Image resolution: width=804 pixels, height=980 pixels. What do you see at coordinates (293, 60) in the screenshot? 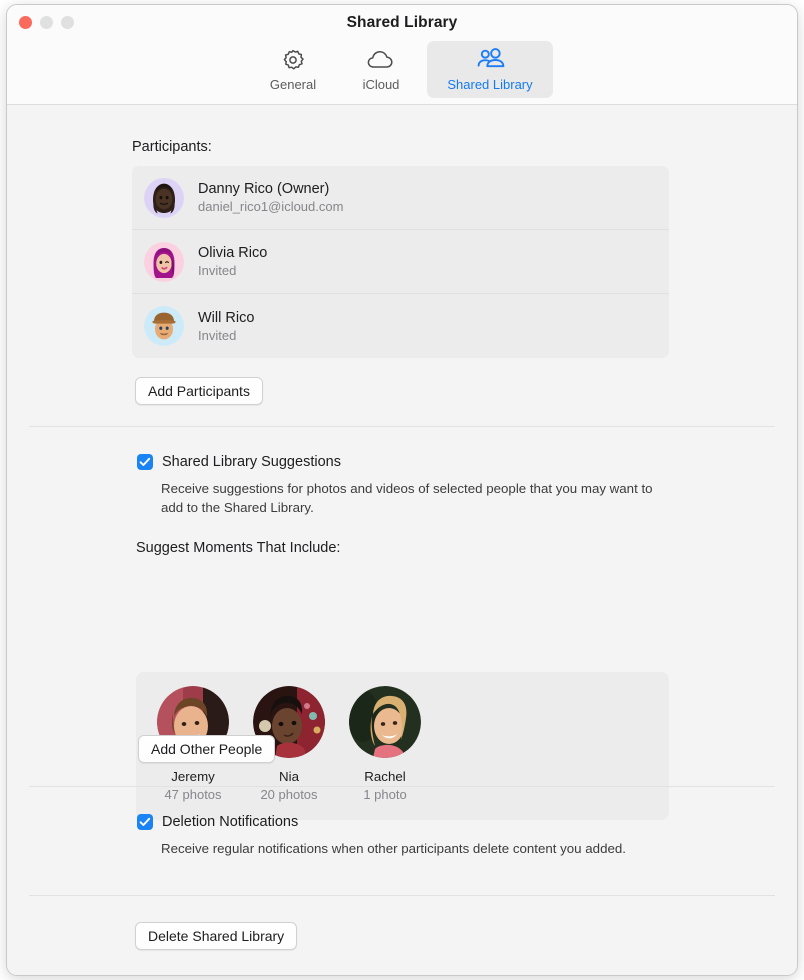
I see `gear-icon` at bounding box center [293, 60].